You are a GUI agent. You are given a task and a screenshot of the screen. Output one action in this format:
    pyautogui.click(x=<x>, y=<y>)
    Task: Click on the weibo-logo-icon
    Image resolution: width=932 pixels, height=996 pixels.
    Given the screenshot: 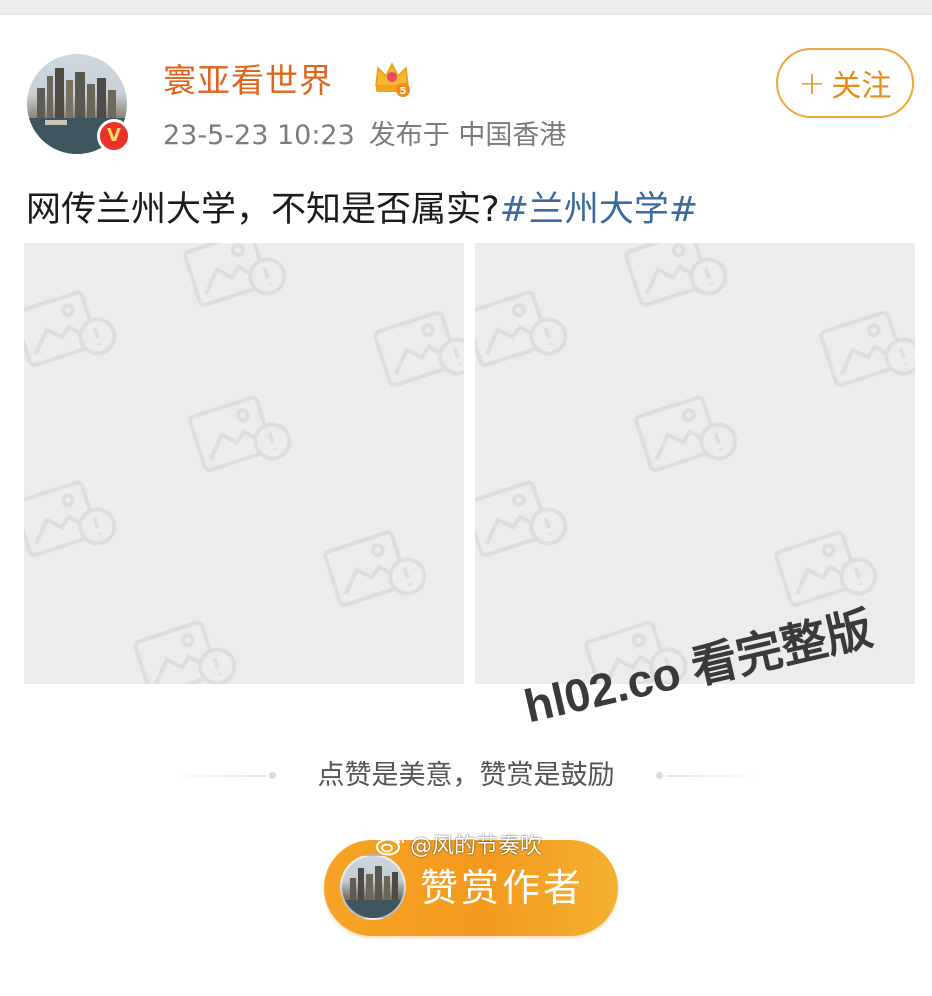 What is the action you would take?
    pyautogui.click(x=390, y=845)
    